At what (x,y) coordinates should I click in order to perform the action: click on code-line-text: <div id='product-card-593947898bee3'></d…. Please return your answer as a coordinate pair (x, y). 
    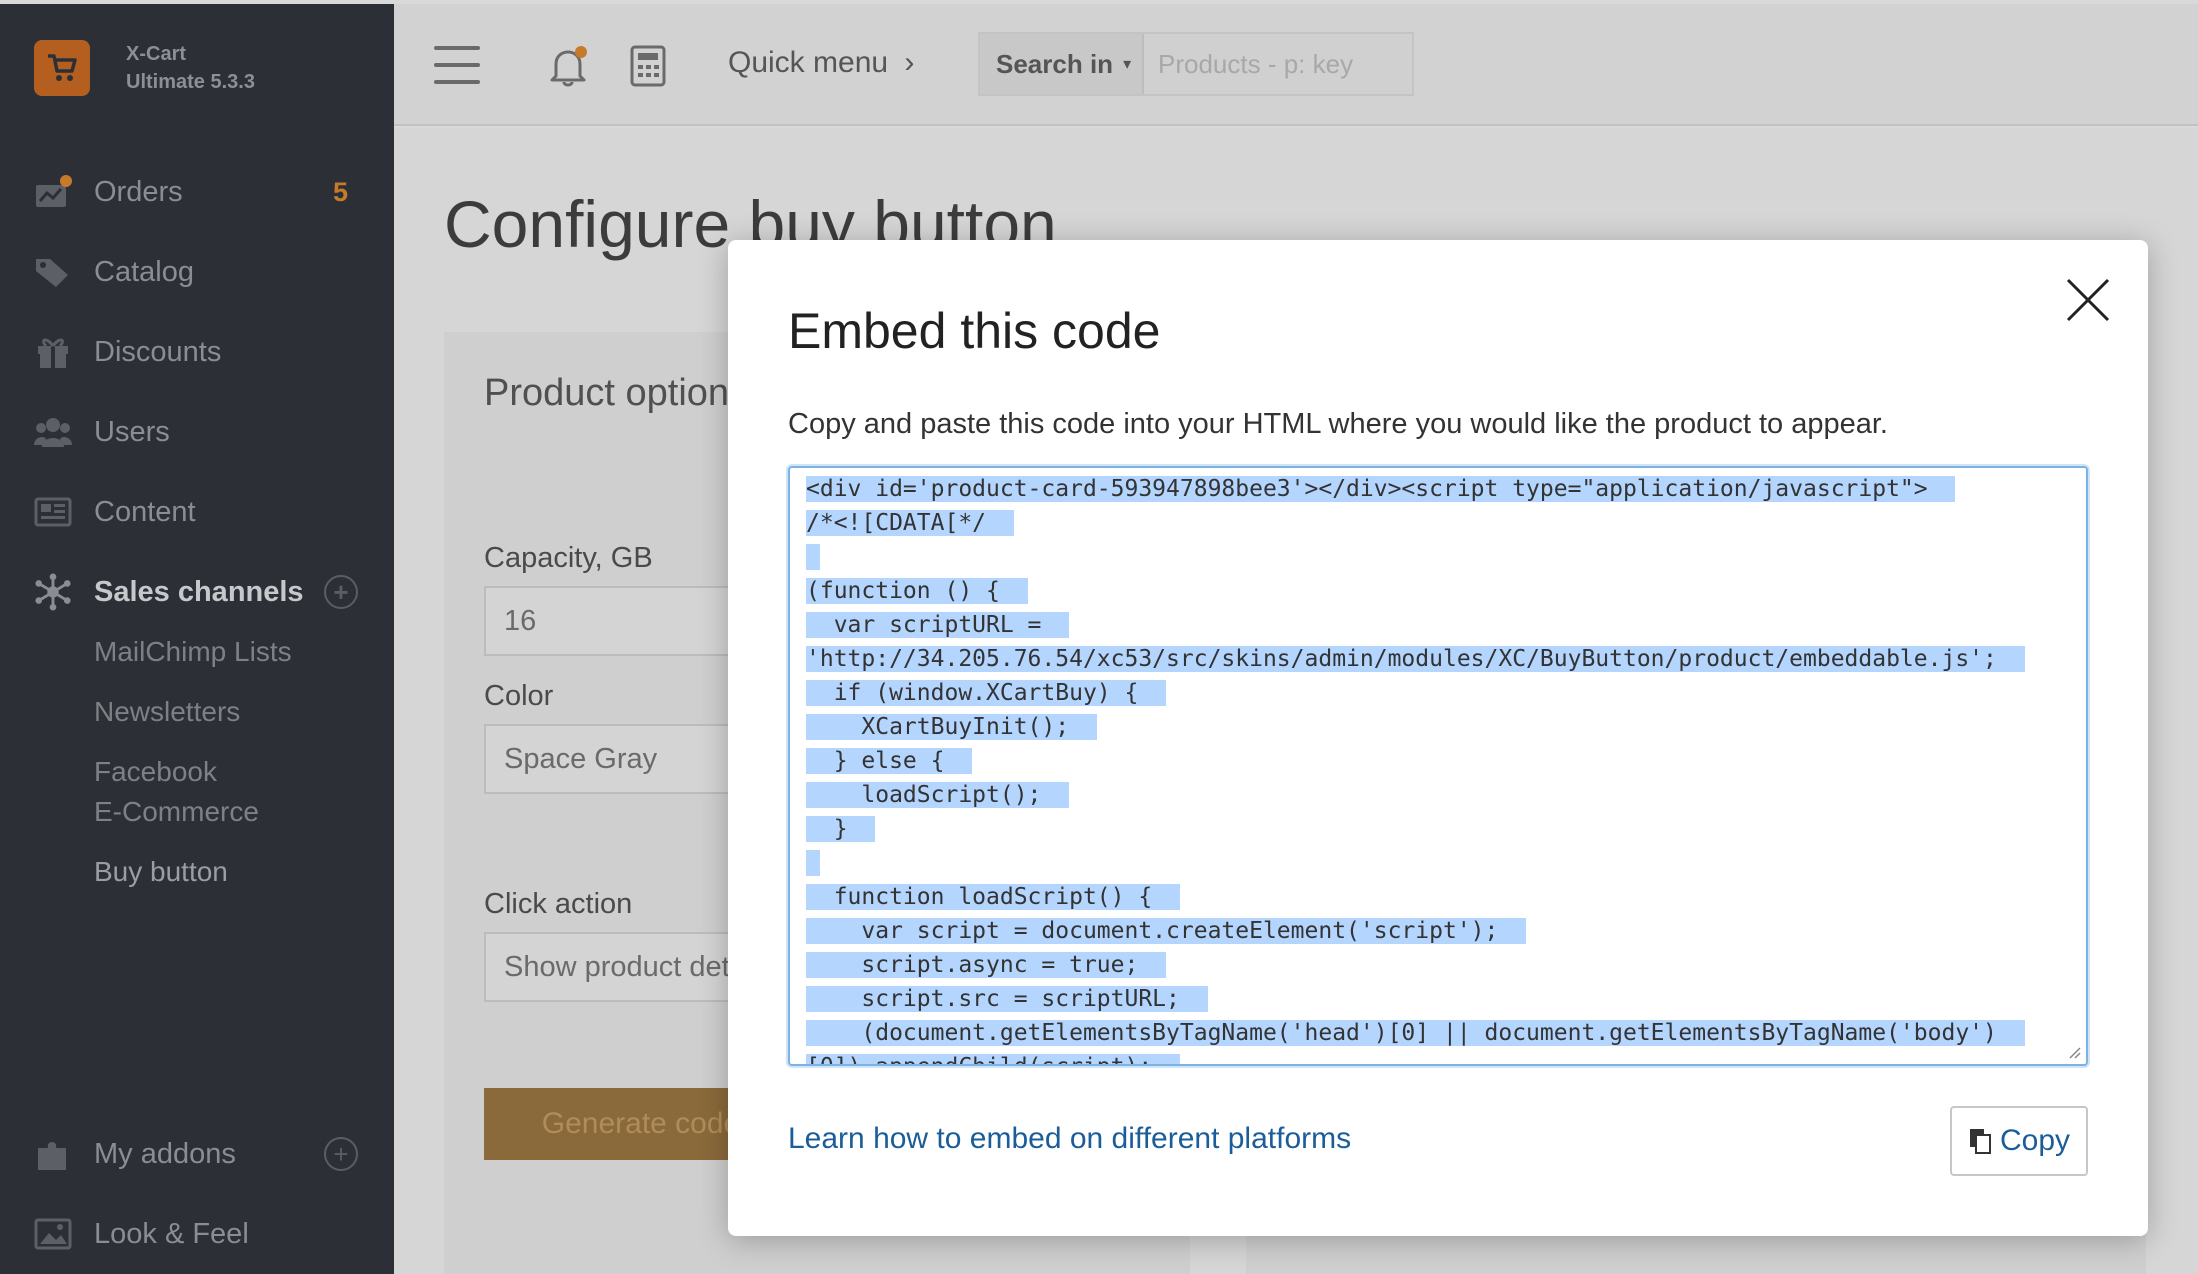
    Looking at the image, I should click on (1381, 489).